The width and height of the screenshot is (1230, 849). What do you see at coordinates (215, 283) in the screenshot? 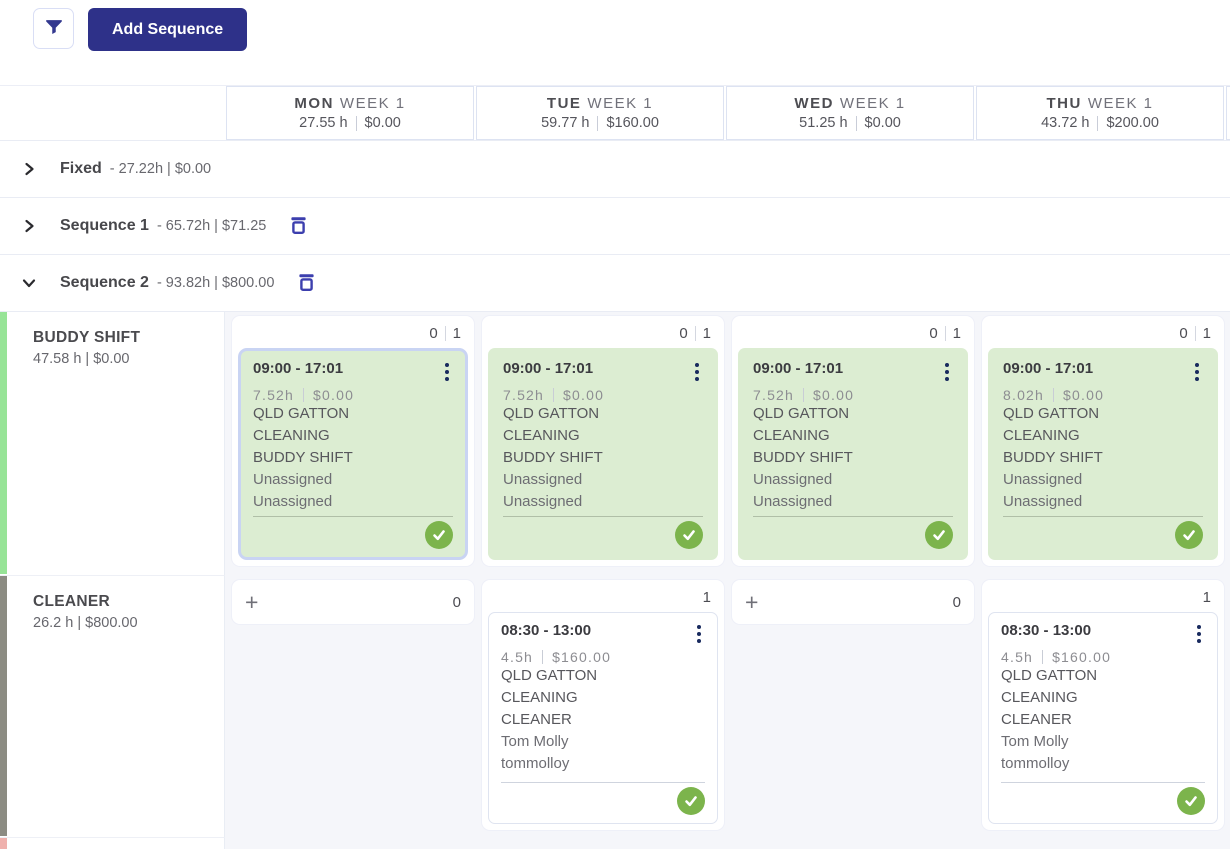
I see `group-metrics: - 93.82h | $800.00` at bounding box center [215, 283].